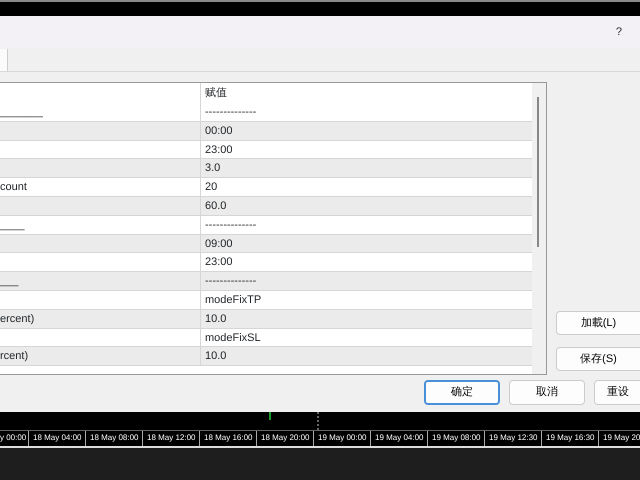  I want to click on parameter-value: 60.0, so click(215, 206).